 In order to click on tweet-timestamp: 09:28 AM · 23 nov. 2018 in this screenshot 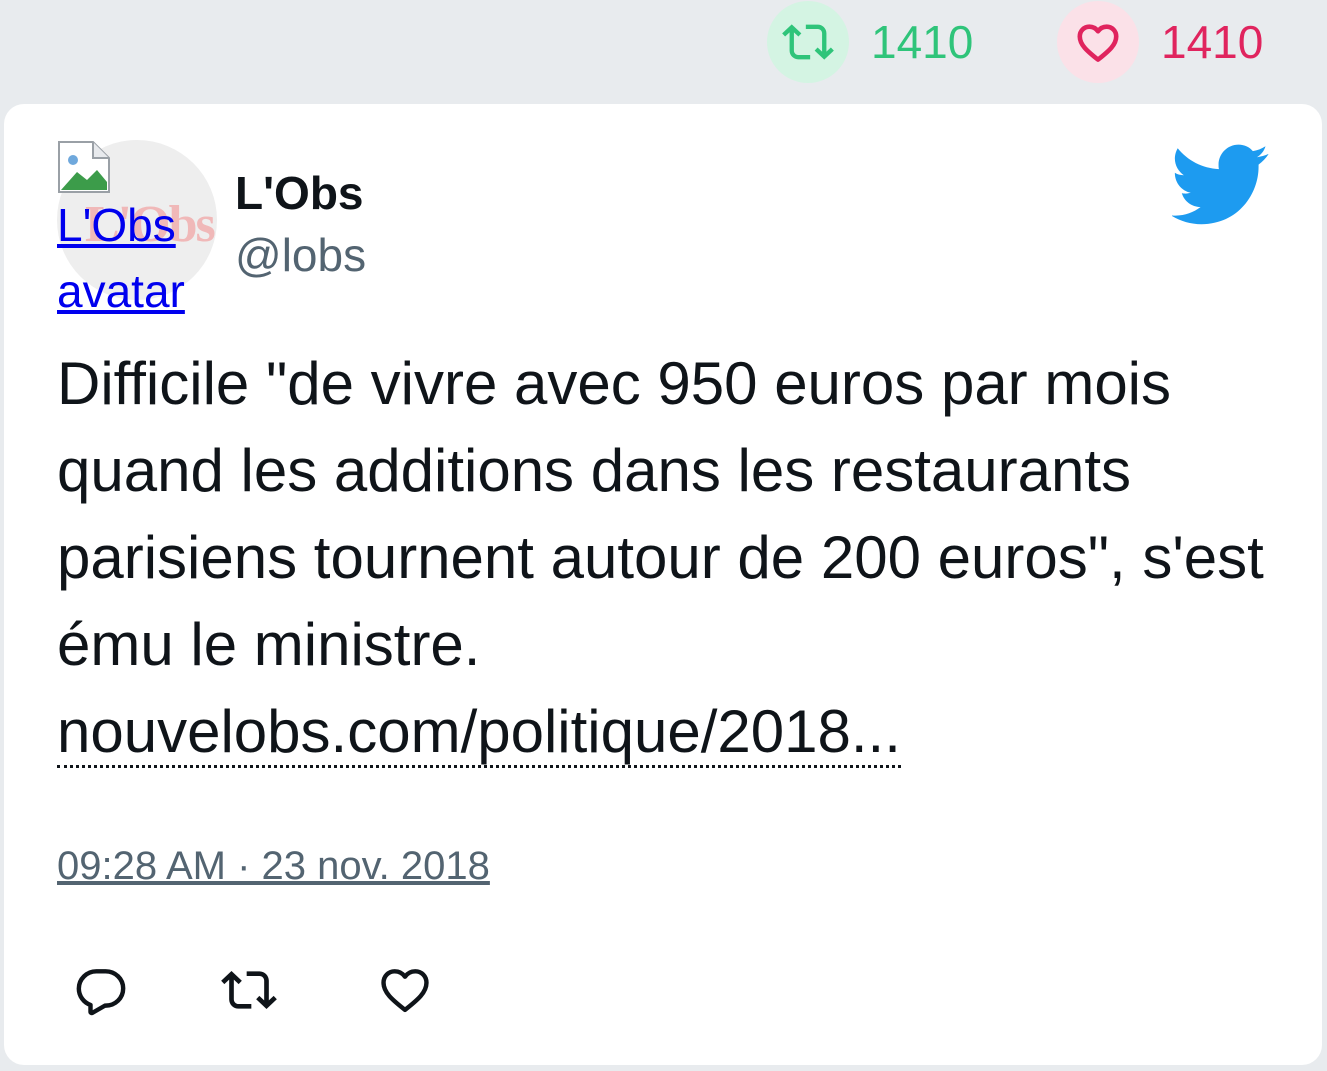, I will do `click(273, 866)`.